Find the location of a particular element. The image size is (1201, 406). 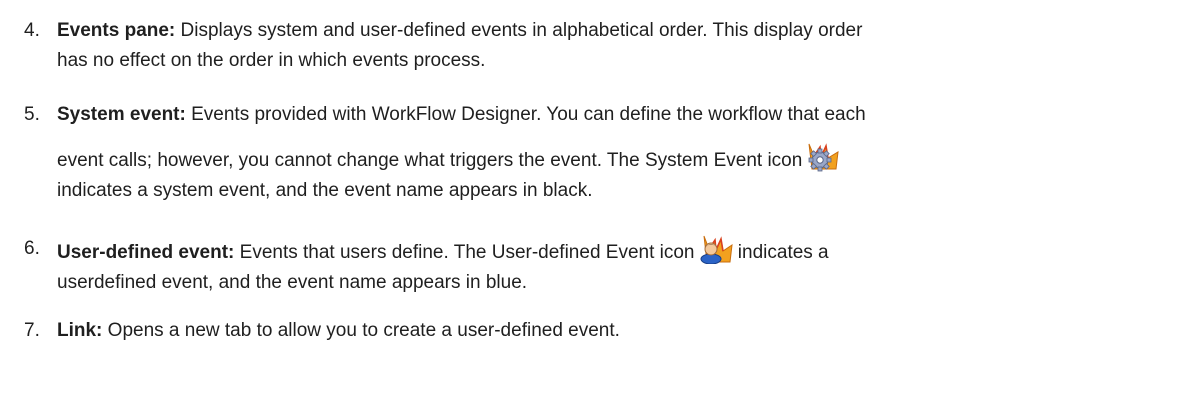

list-number: 6. is located at coordinates (32, 248).